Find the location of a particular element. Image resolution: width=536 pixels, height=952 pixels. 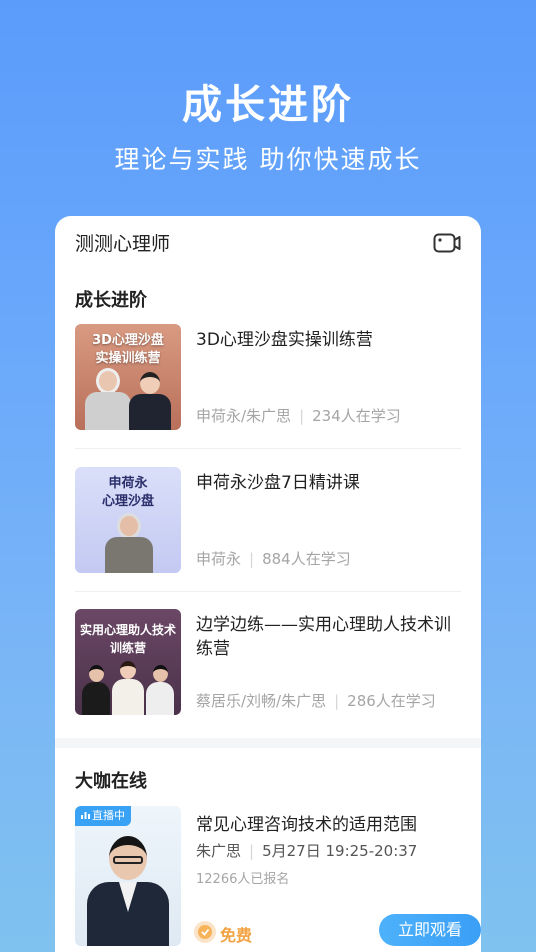

thumb-title-line2: 实操训练营 is located at coordinates (128, 358).